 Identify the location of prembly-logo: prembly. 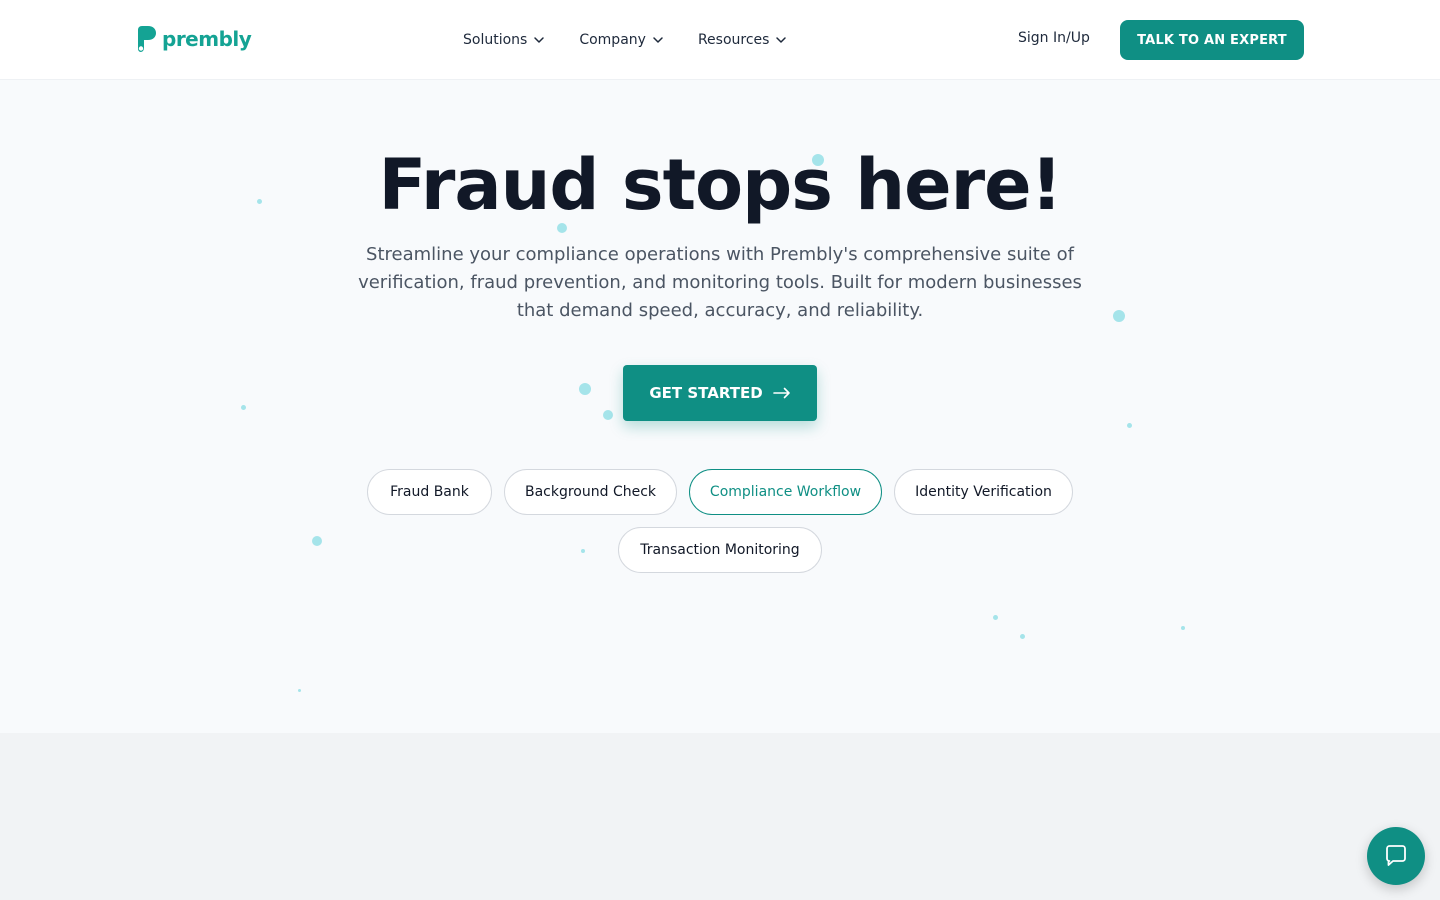
(194, 39).